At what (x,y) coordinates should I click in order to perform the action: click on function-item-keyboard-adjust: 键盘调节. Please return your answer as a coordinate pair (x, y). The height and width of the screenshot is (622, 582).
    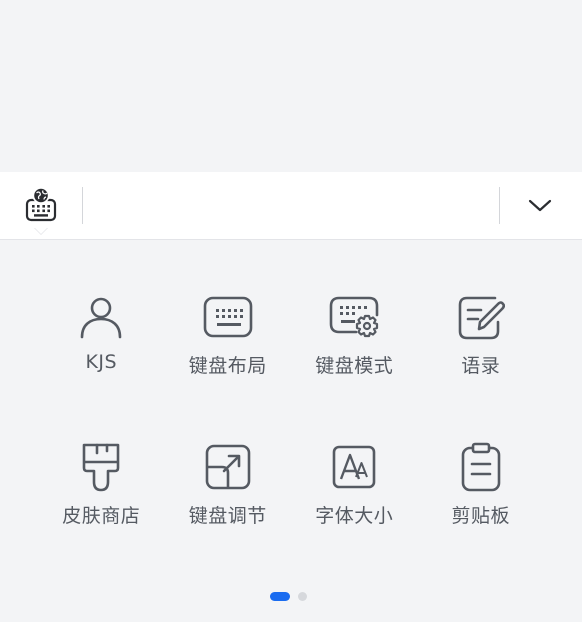
    Looking at the image, I should click on (228, 517).